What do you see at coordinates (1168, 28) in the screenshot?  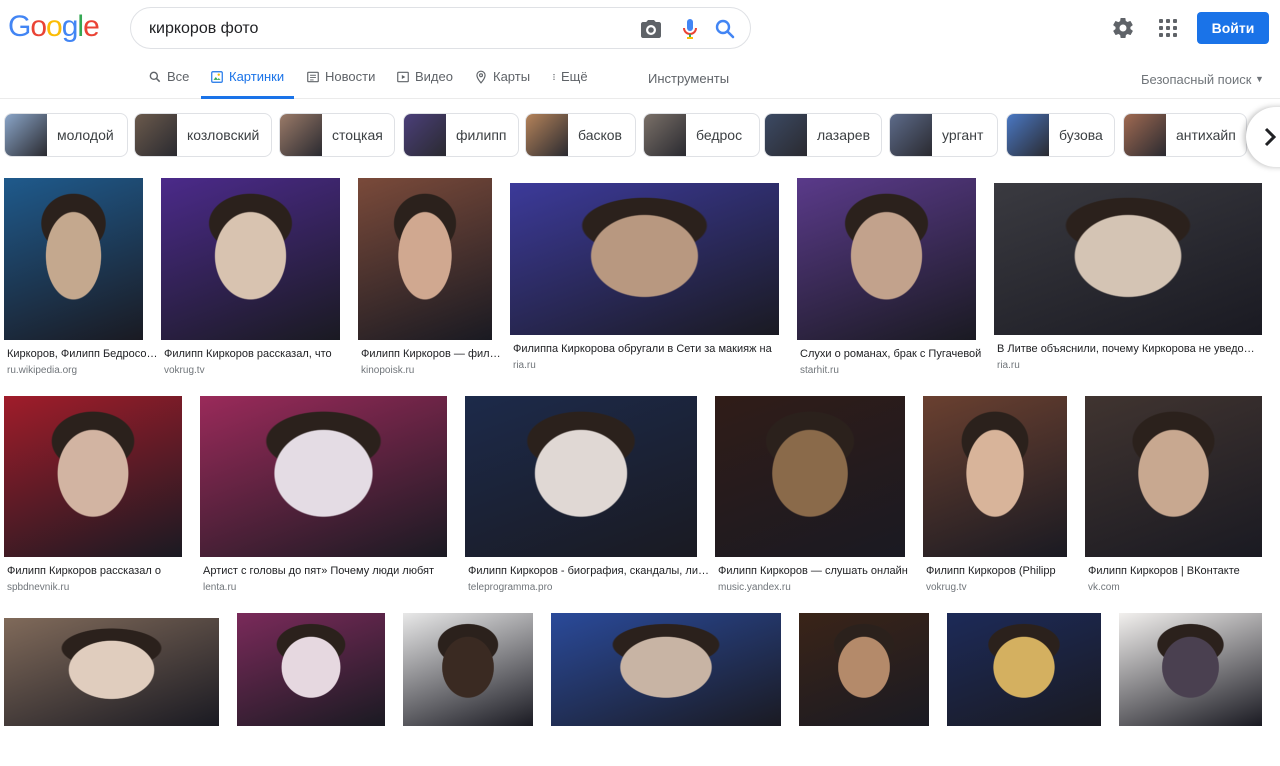 I see `apps-grid-icon` at bounding box center [1168, 28].